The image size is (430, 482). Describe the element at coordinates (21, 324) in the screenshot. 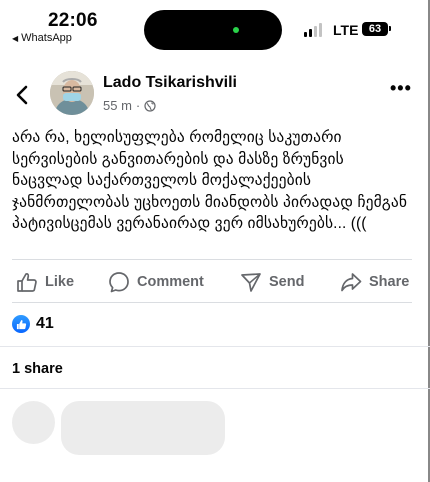

I see `like-reaction-icon` at that location.